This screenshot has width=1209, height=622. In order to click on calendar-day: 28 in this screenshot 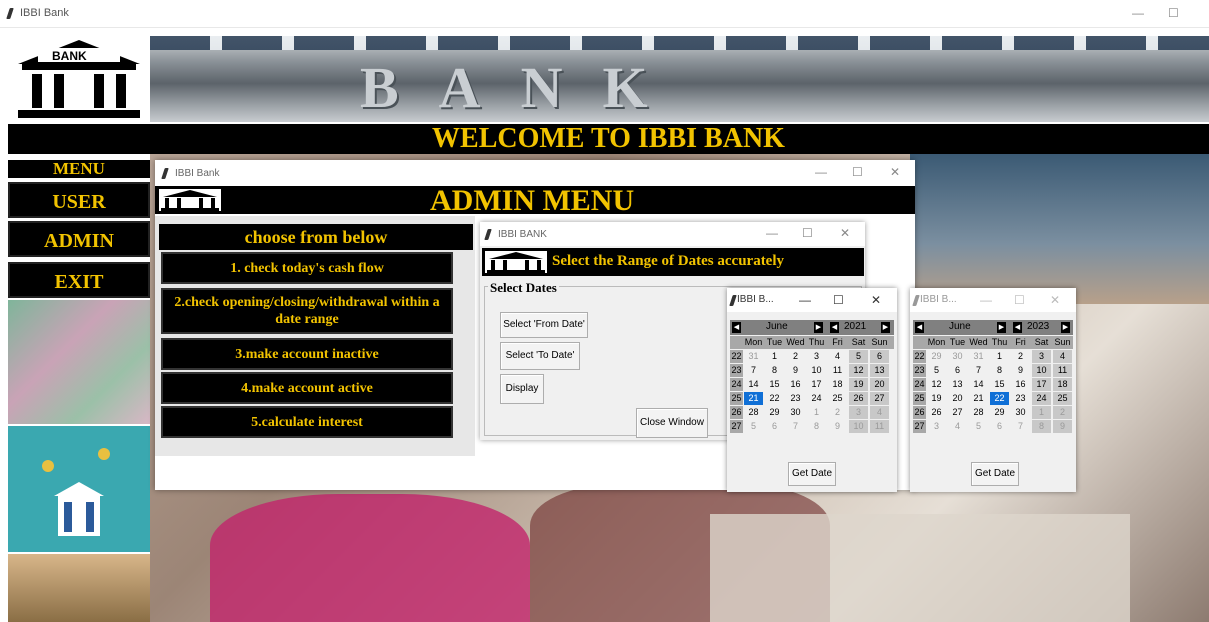, I will do `click(753, 412)`.